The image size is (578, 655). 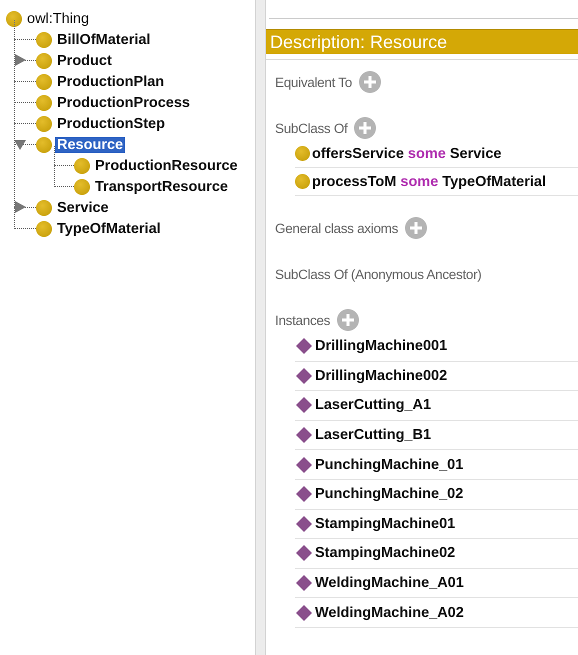 I want to click on class-tree-item: ProductionStep, so click(x=111, y=124).